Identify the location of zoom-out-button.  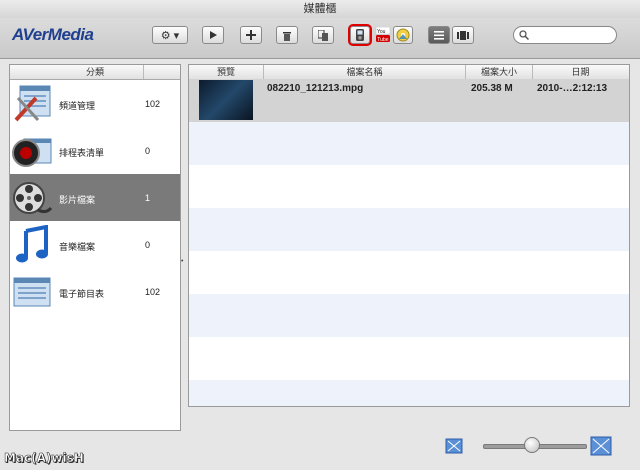
(454, 448).